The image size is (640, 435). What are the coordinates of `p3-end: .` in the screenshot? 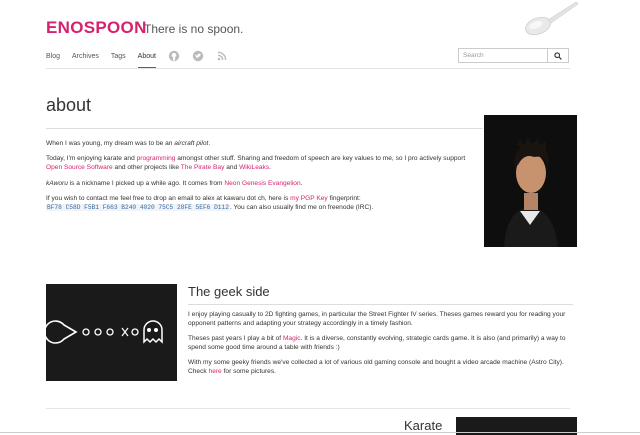 It's located at (301, 183).